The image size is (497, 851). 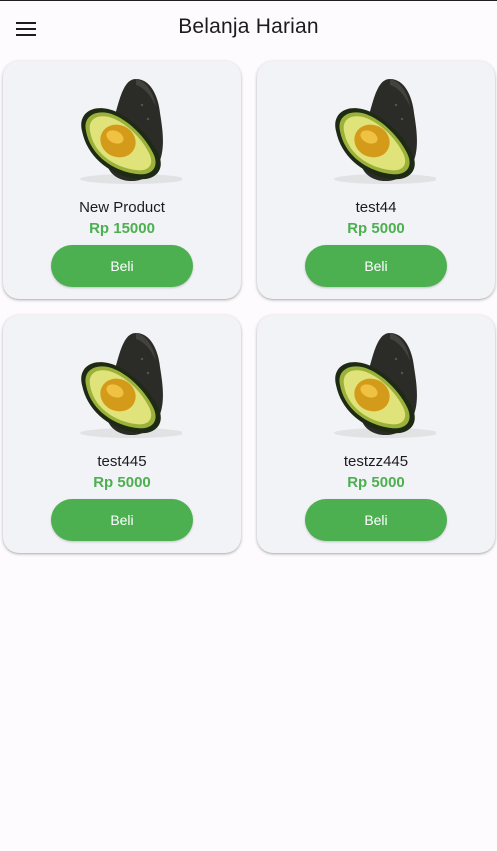 What do you see at coordinates (248, 26) in the screenshot?
I see `page-title: Belanja Harian` at bounding box center [248, 26].